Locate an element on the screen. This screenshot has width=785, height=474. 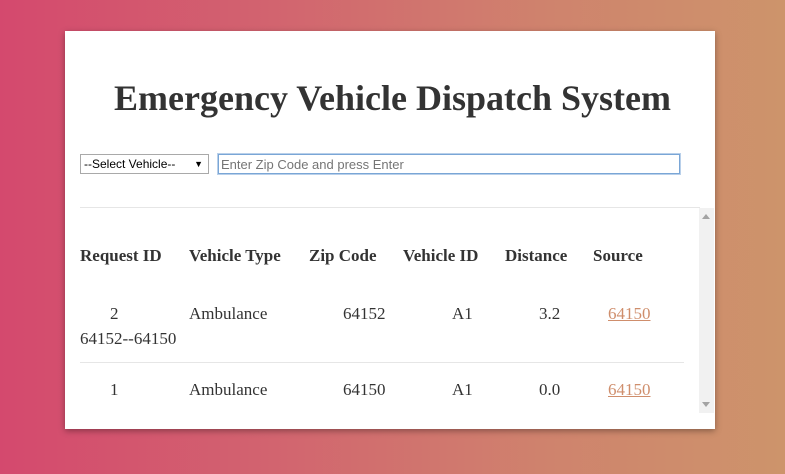
cell-distance: 0.0 is located at coordinates (549, 388).